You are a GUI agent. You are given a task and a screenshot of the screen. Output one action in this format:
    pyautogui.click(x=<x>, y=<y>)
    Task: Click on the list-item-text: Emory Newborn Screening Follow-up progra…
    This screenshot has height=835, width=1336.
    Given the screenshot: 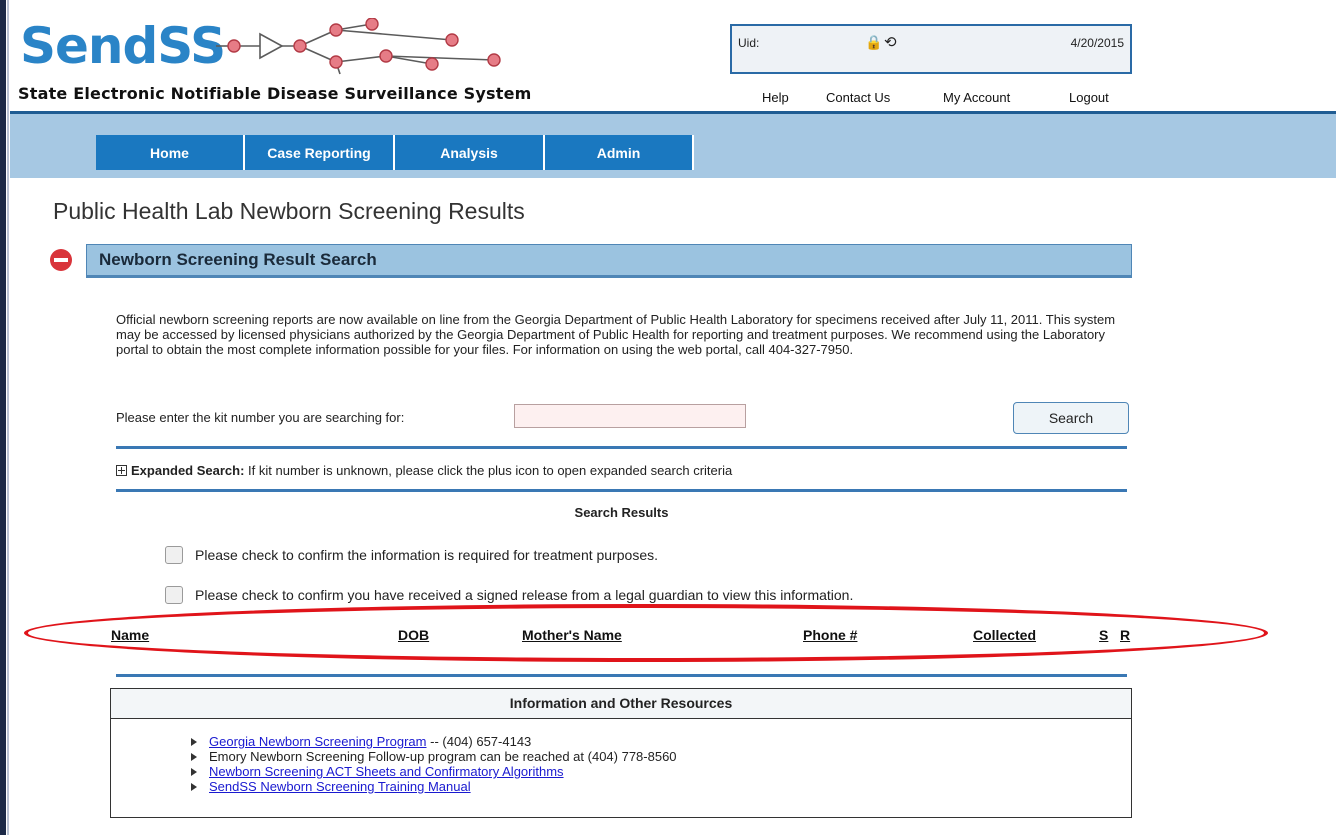 What is the action you would take?
    pyautogui.click(x=443, y=756)
    